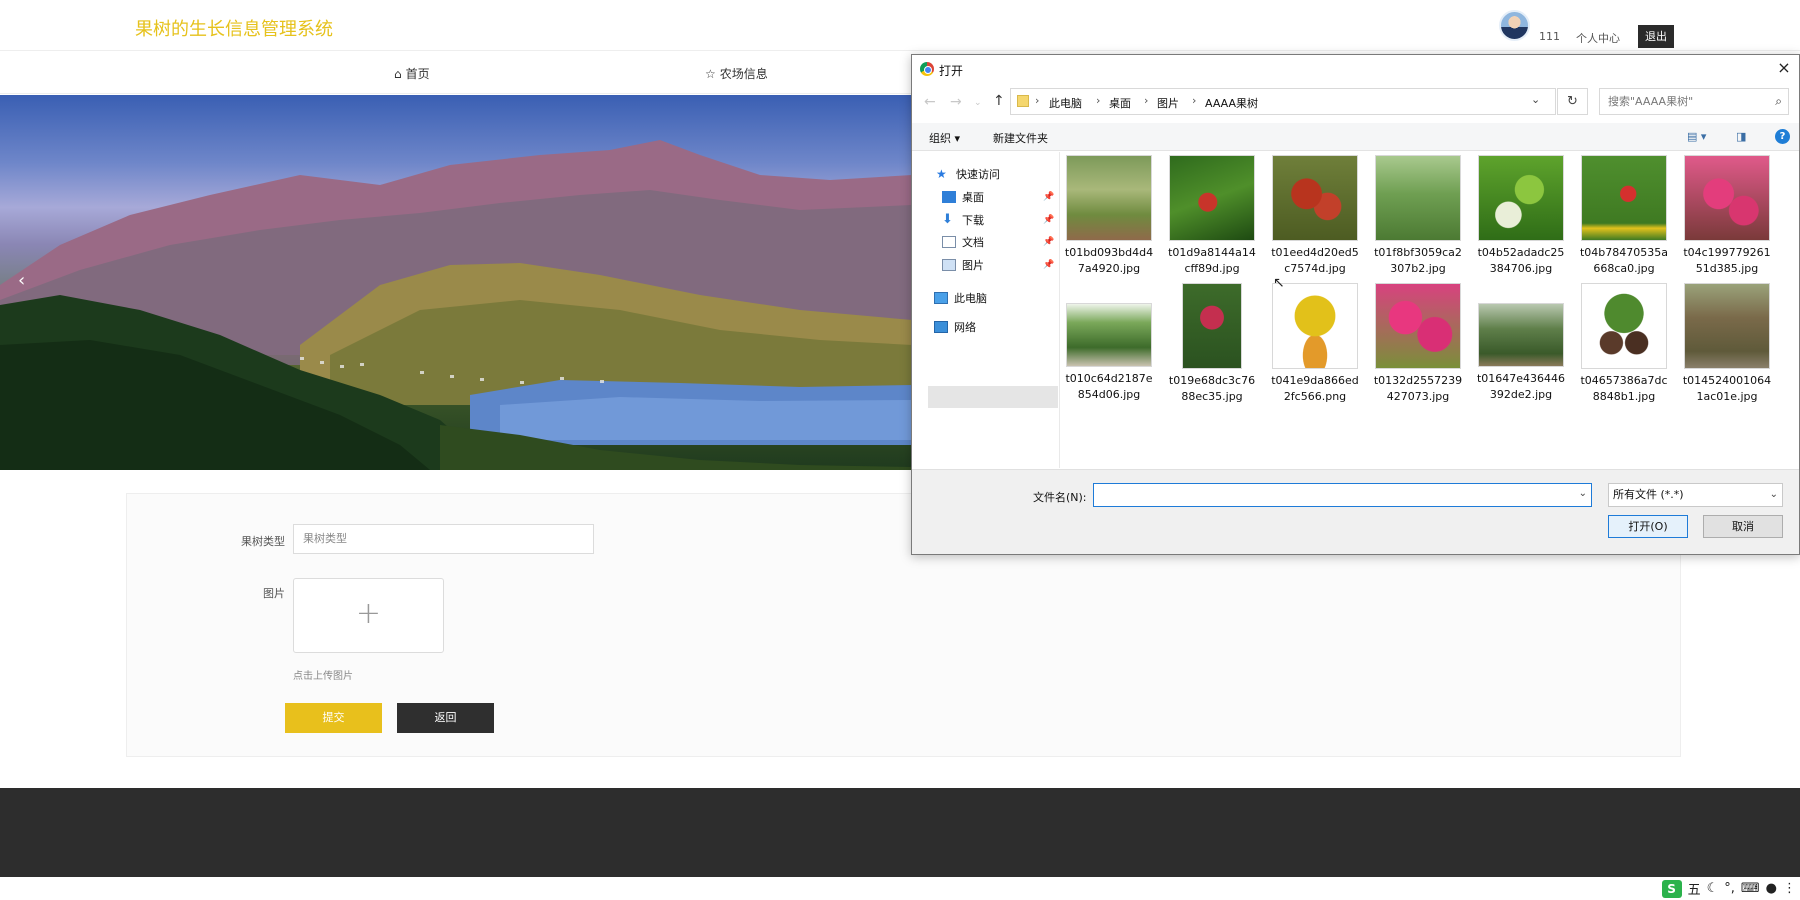 The width and height of the screenshot is (1800, 900). What do you see at coordinates (1648, 526) in the screenshot?
I see `open-button: 打开(O)` at bounding box center [1648, 526].